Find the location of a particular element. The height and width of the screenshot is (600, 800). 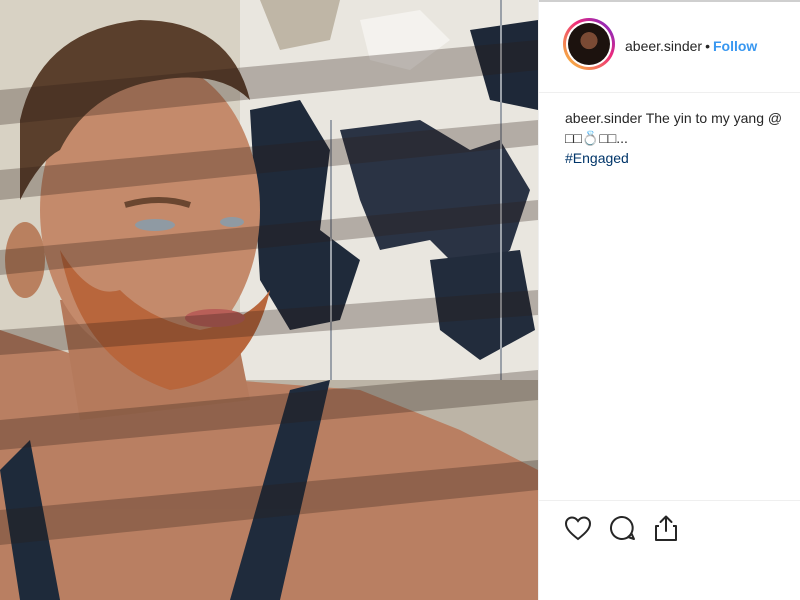

post-header: abeer.sinder • Follow is located at coordinates (669, 46).